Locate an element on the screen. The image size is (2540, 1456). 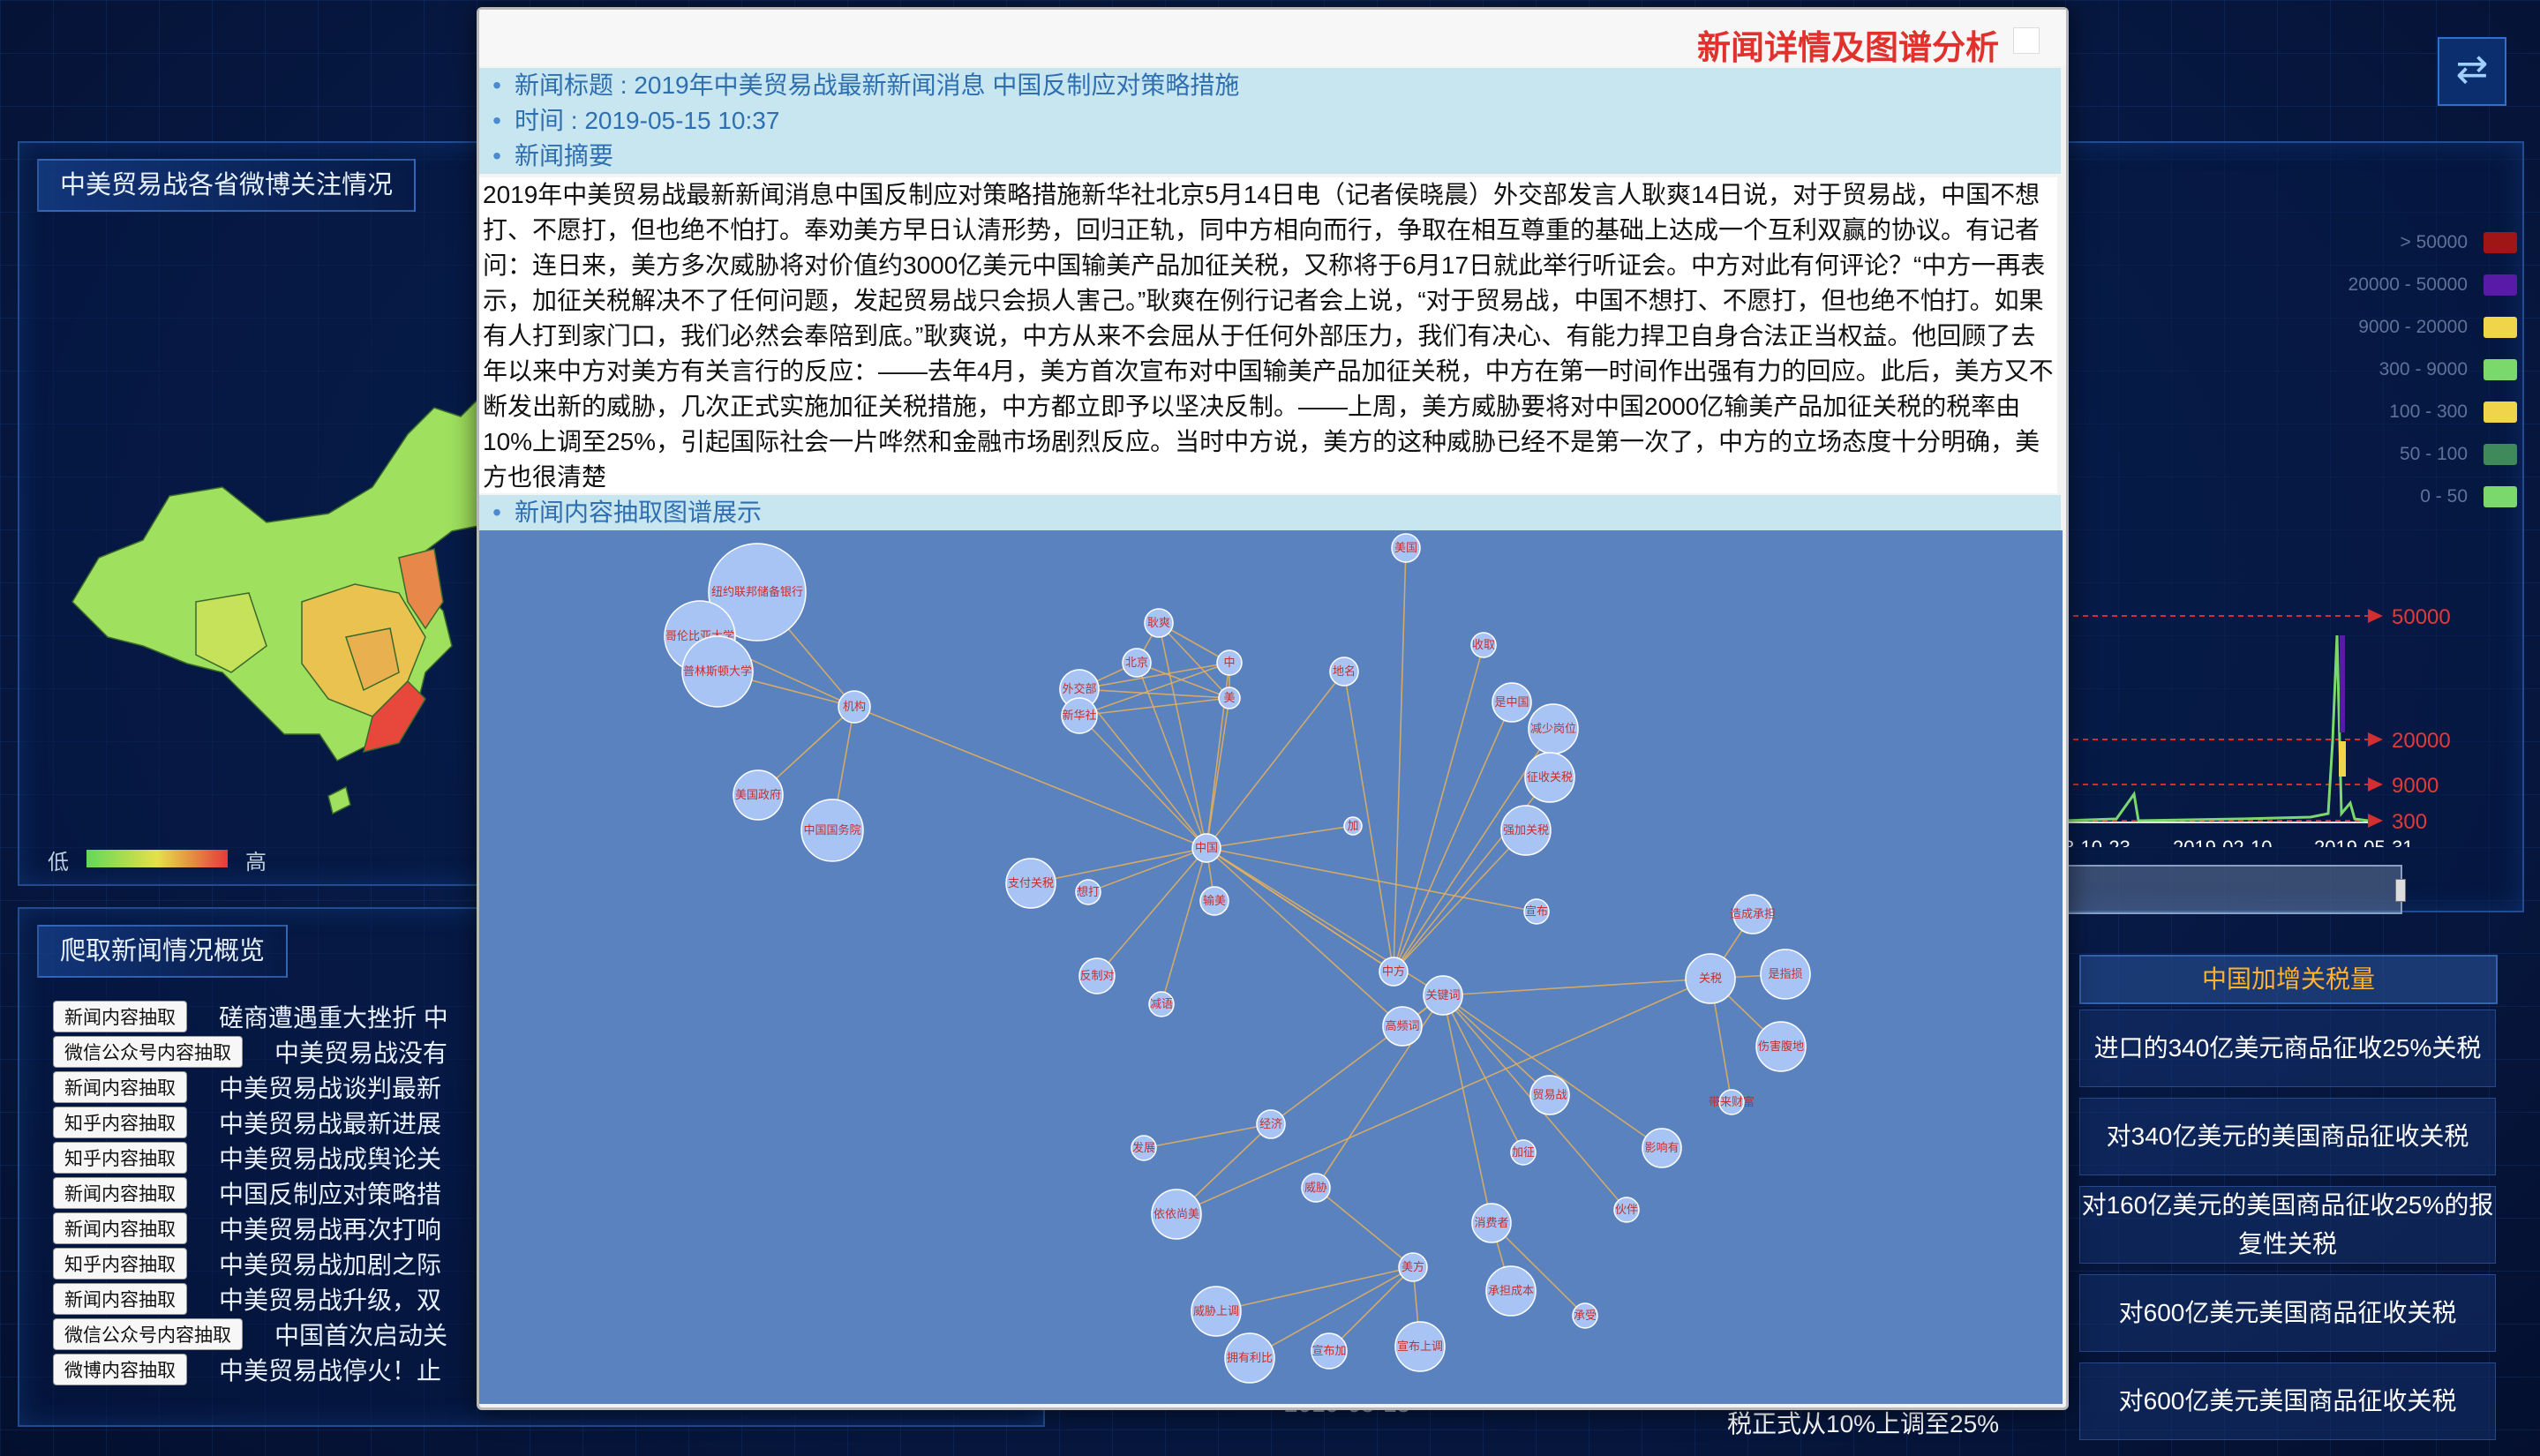
news-headline: 中美贸易战升级，双 is located at coordinates (330, 1299).